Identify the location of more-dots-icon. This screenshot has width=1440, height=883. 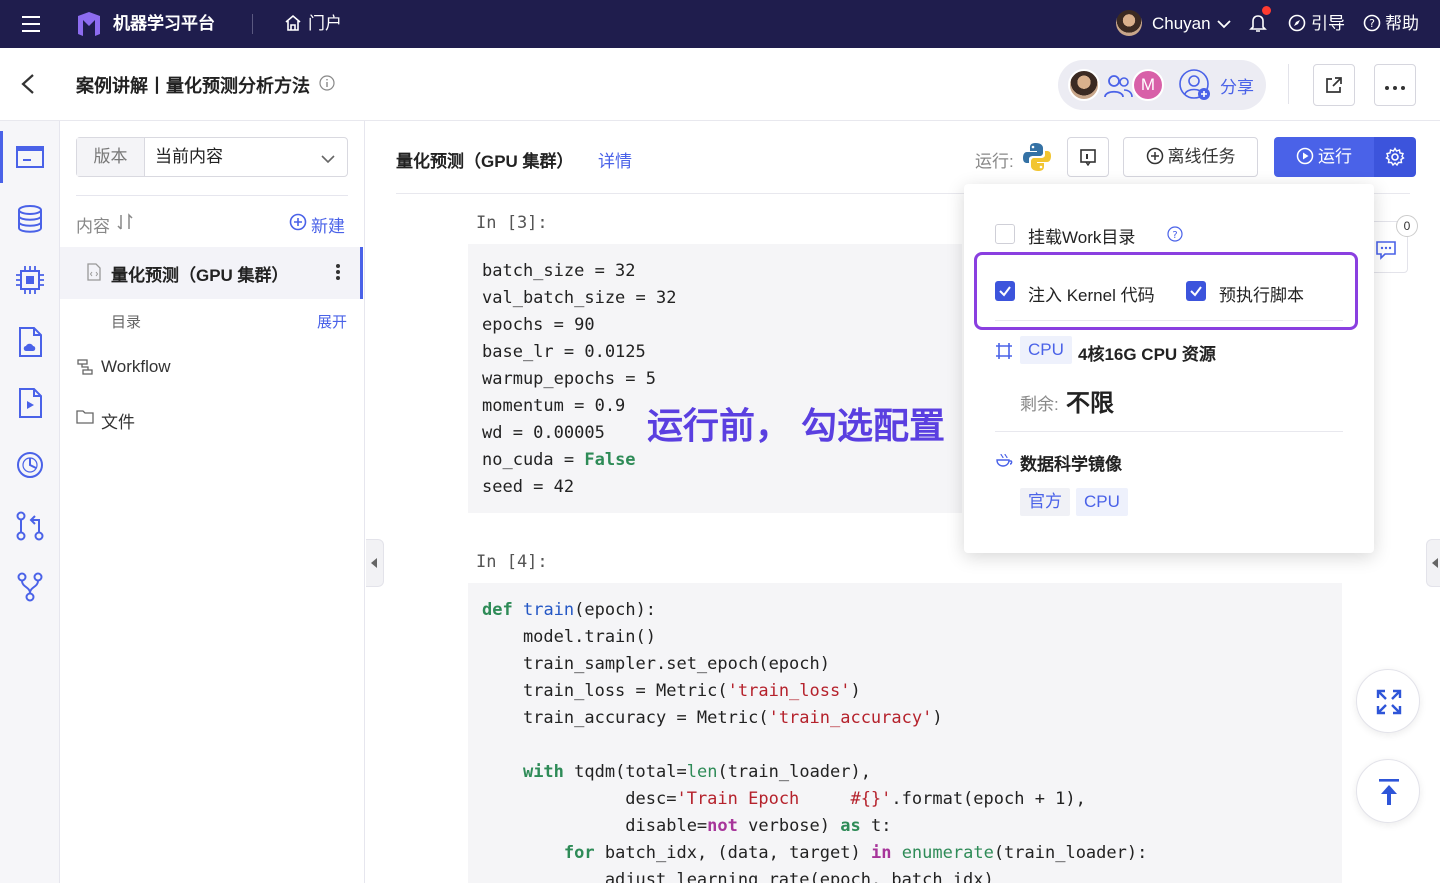
(1395, 88).